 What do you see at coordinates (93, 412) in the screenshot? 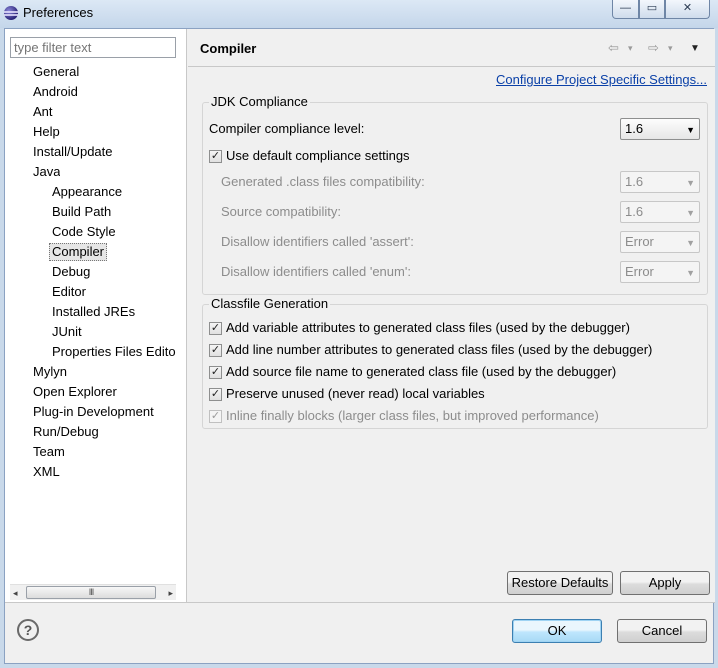
I see `tree-item-plug-in-development: Plug-in Development` at bounding box center [93, 412].